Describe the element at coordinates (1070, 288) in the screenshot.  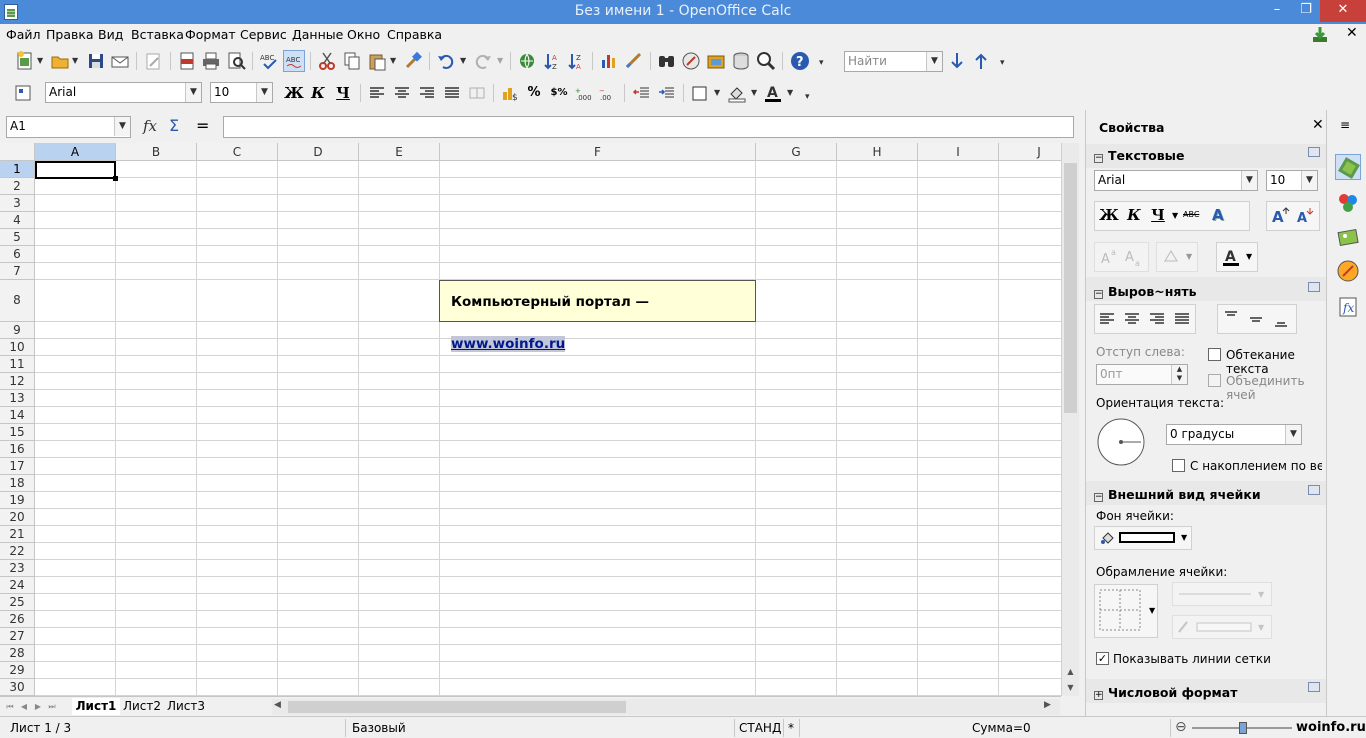
I see `vertical-scroll-thumb` at that location.